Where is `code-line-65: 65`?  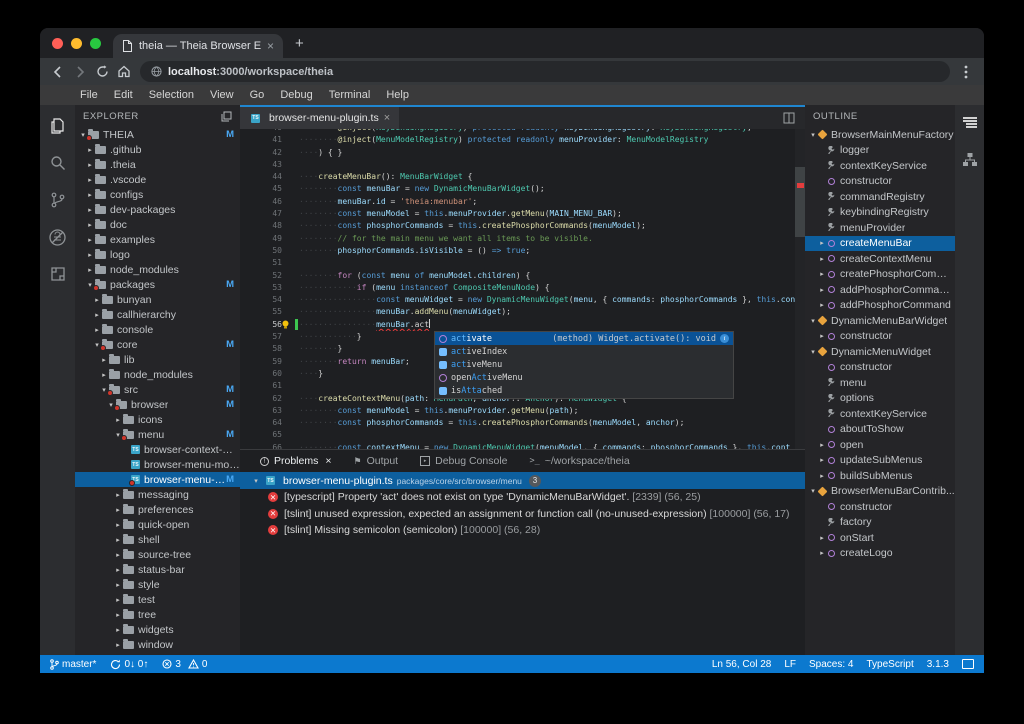
code-line-65: 65 is located at coordinates (517, 435).